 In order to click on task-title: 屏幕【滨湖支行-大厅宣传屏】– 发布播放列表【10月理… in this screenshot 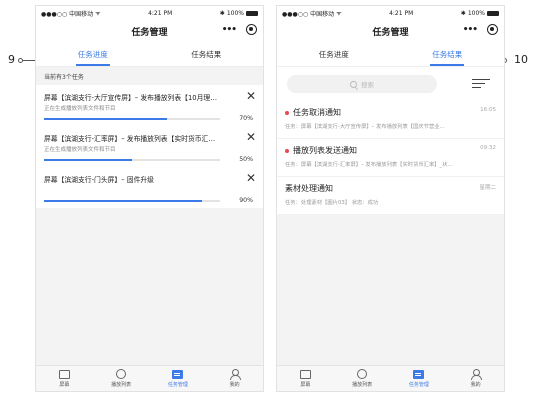, I will do `click(130, 98)`.